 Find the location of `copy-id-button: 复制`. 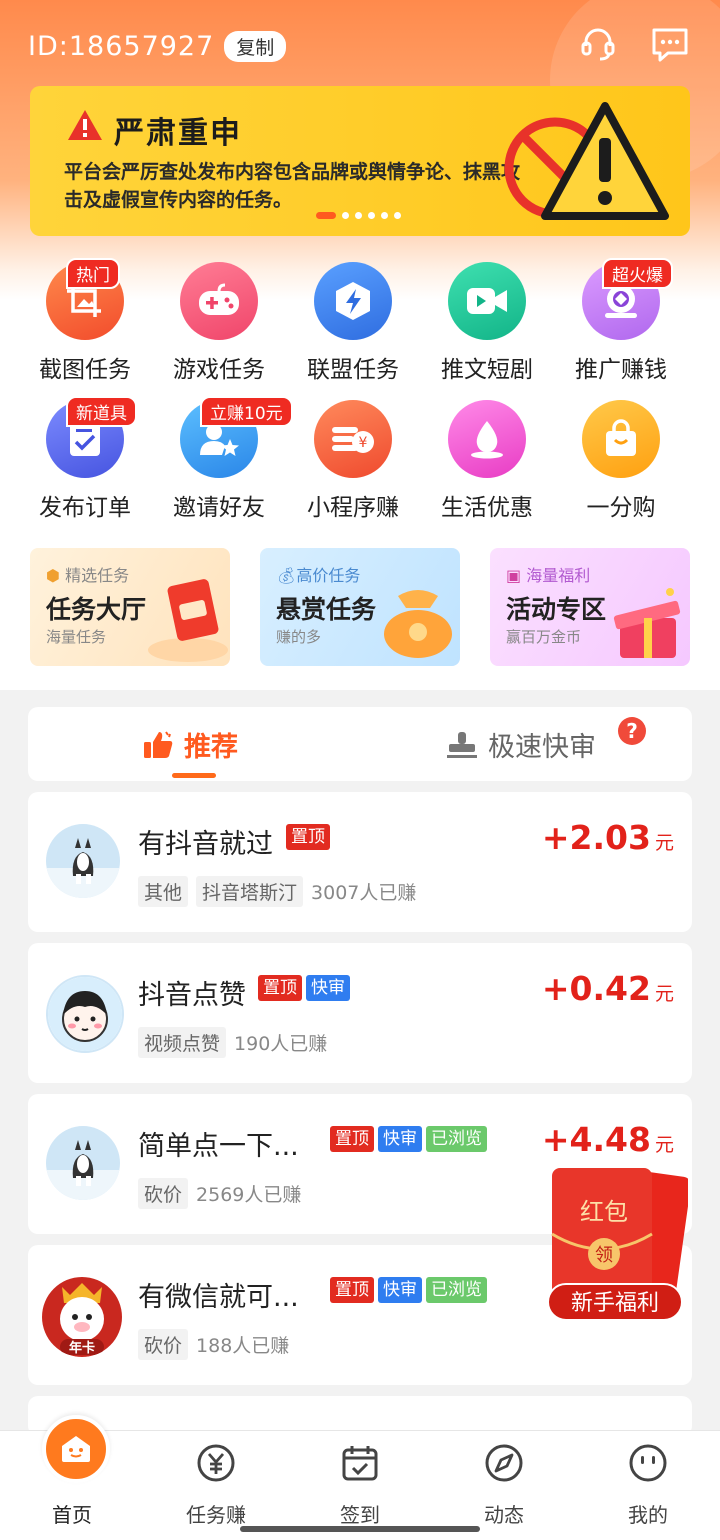

copy-id-button: 复制 is located at coordinates (255, 46).